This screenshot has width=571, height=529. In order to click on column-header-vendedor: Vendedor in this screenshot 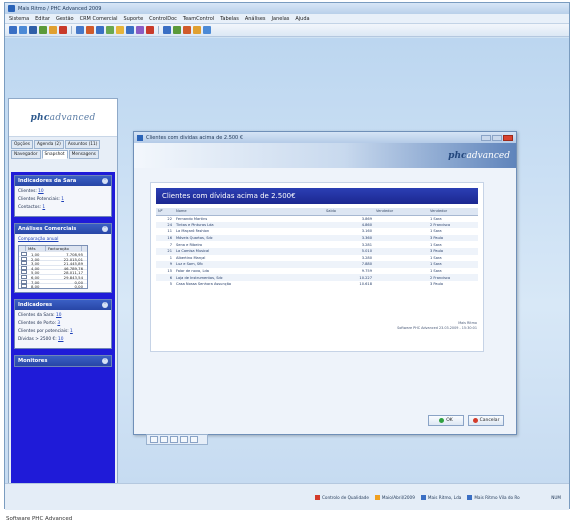, I will do `click(401, 212)`.